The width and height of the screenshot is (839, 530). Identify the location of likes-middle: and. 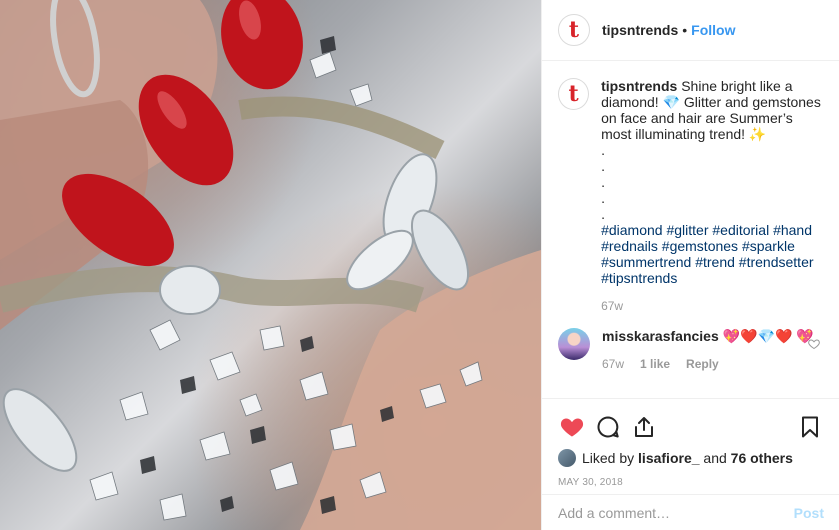
(715, 458).